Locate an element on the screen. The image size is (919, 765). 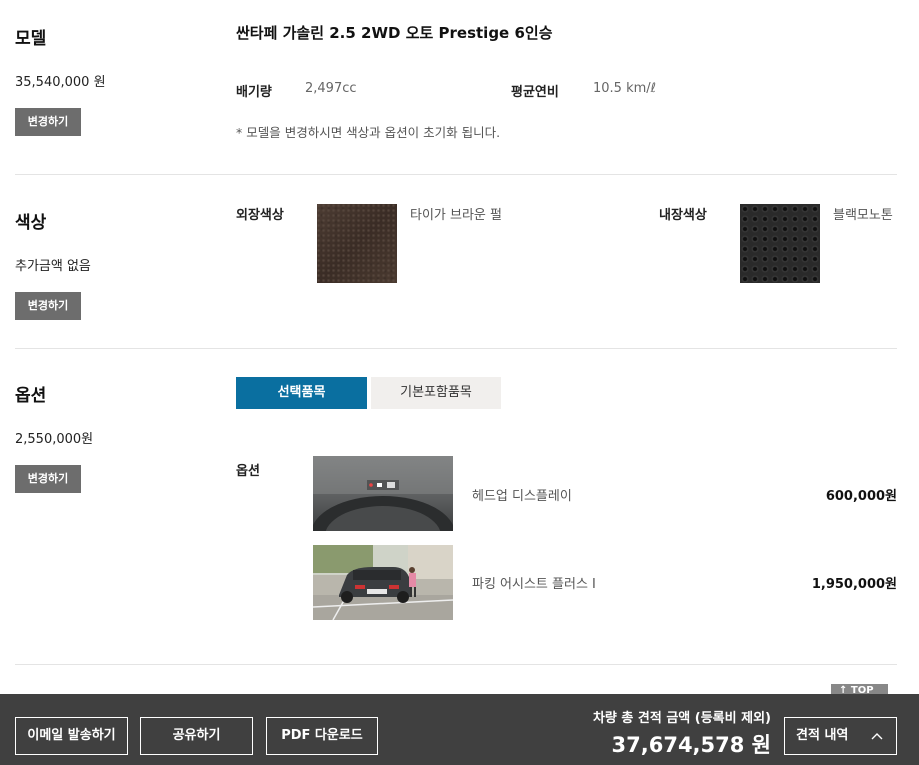
total-estimate-label: 차량 총 견적 금액 (등록비 제외) is located at coordinates (681, 718).